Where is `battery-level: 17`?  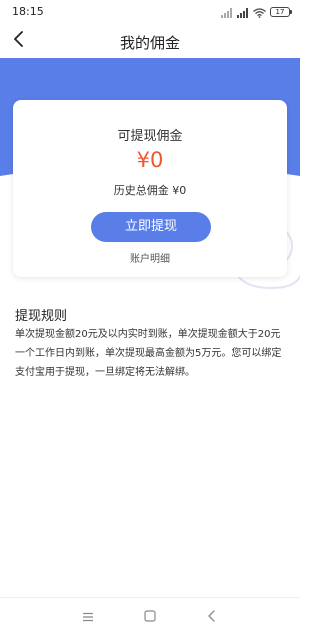
battery-level: 17 is located at coordinates (280, 12).